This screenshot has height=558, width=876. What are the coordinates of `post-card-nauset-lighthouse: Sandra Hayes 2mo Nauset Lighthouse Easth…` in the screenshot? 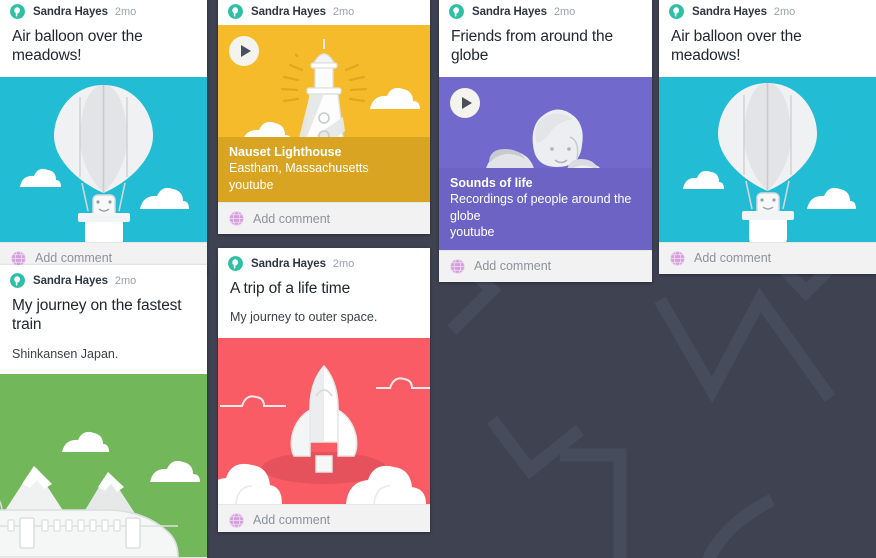 It's located at (324, 117).